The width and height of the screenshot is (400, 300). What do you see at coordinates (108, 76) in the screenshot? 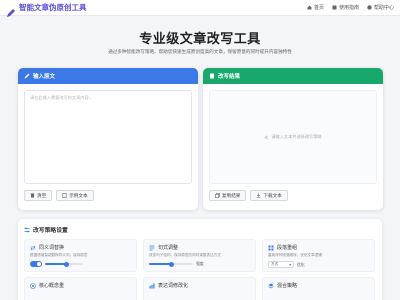
I see `input-panel-header: 输入原文` at bounding box center [108, 76].